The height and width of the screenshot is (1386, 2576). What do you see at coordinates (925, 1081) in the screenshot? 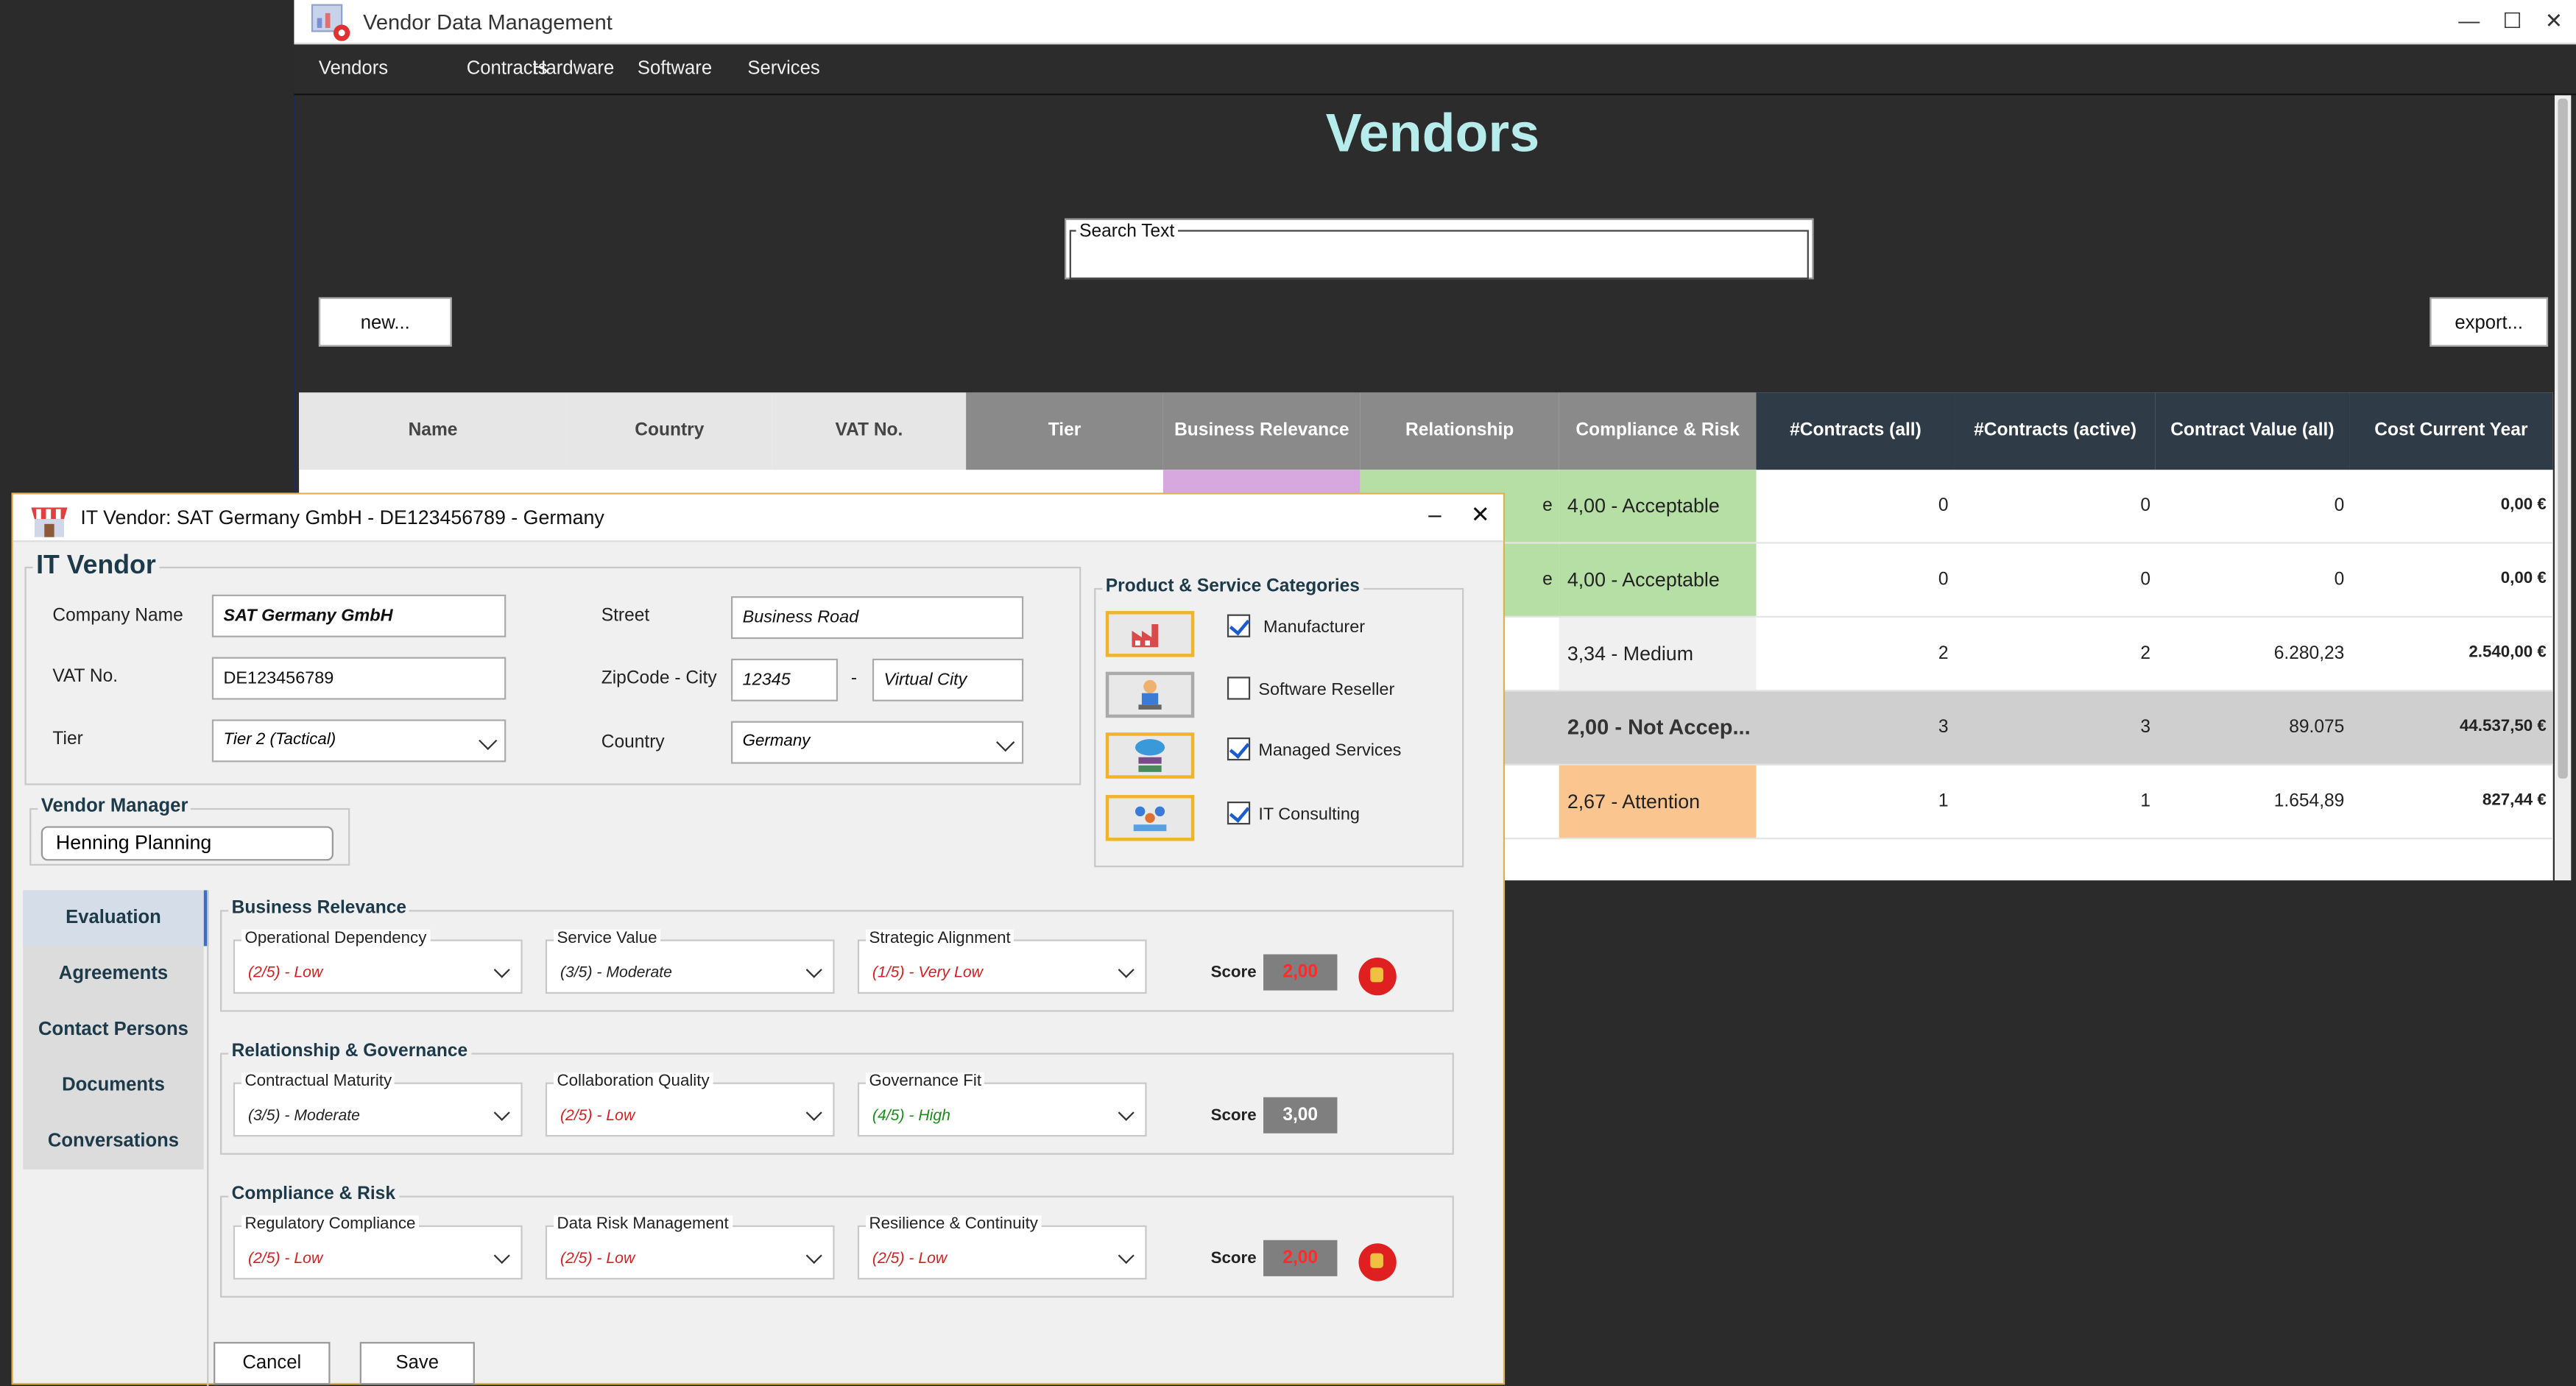
I see `rating-label: Governance Fit` at bounding box center [925, 1081].